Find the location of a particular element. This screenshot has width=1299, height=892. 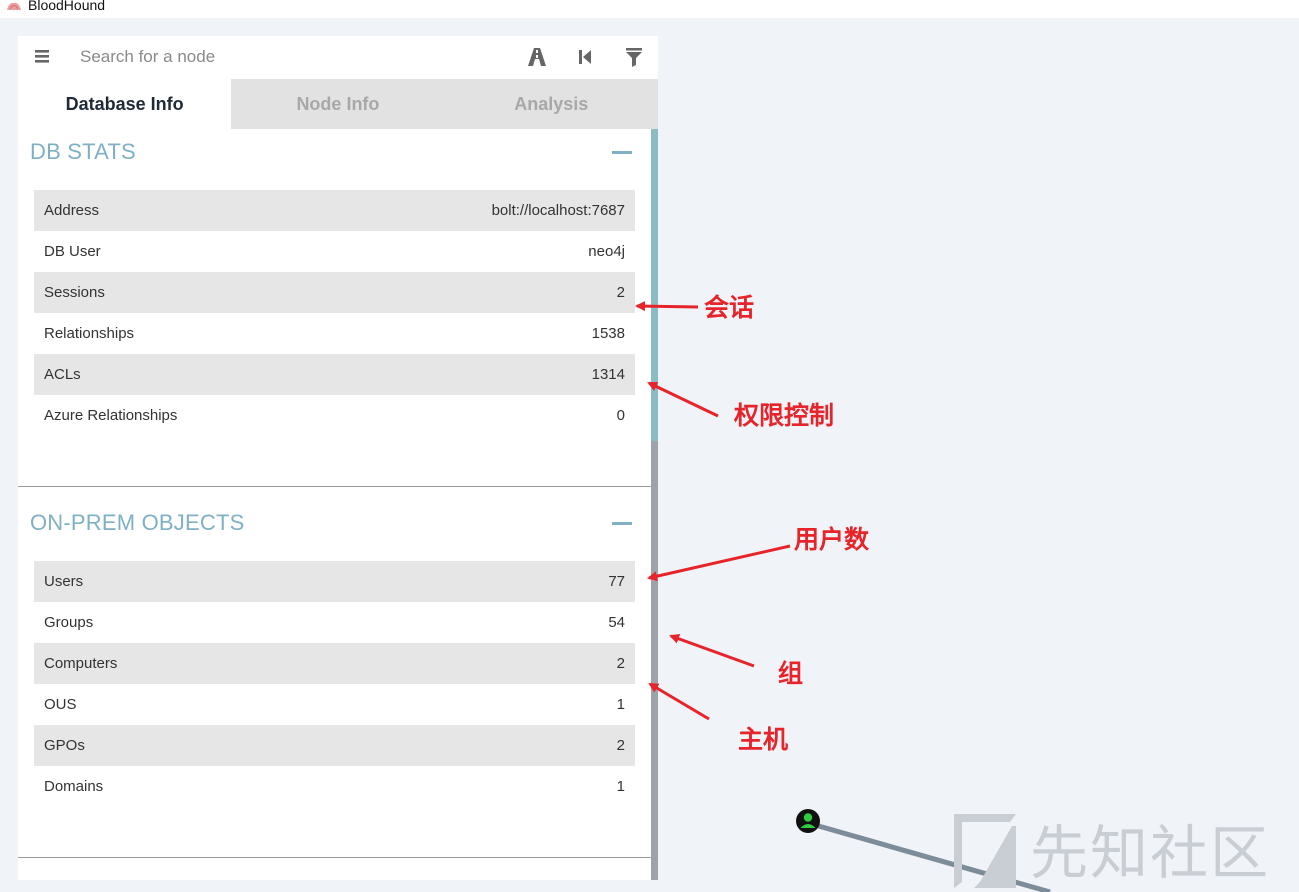

stat-label: Relationships is located at coordinates (89, 333).